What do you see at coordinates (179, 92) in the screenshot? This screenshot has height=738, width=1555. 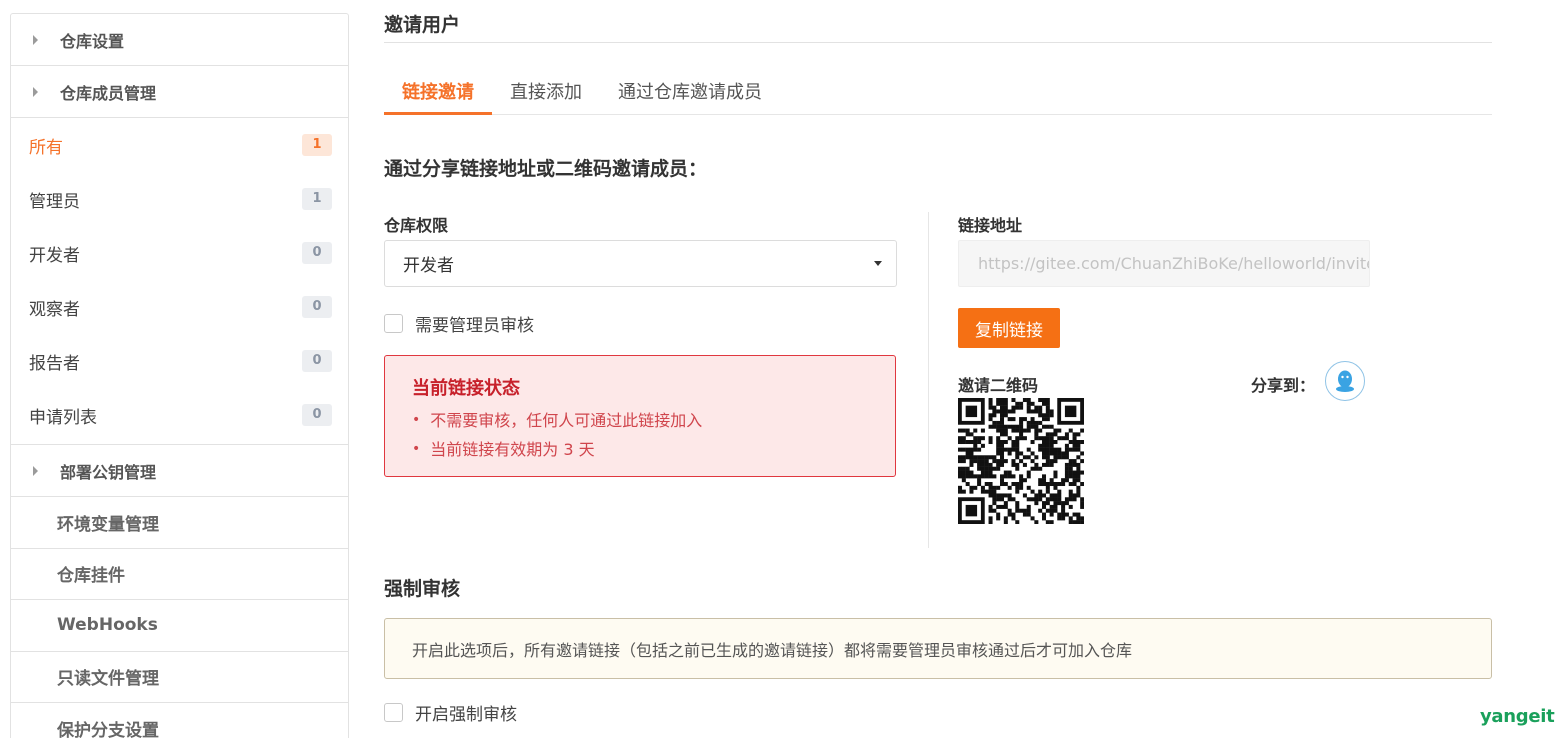 I see `sidebar-item-member-management: 仓库成员管理` at bounding box center [179, 92].